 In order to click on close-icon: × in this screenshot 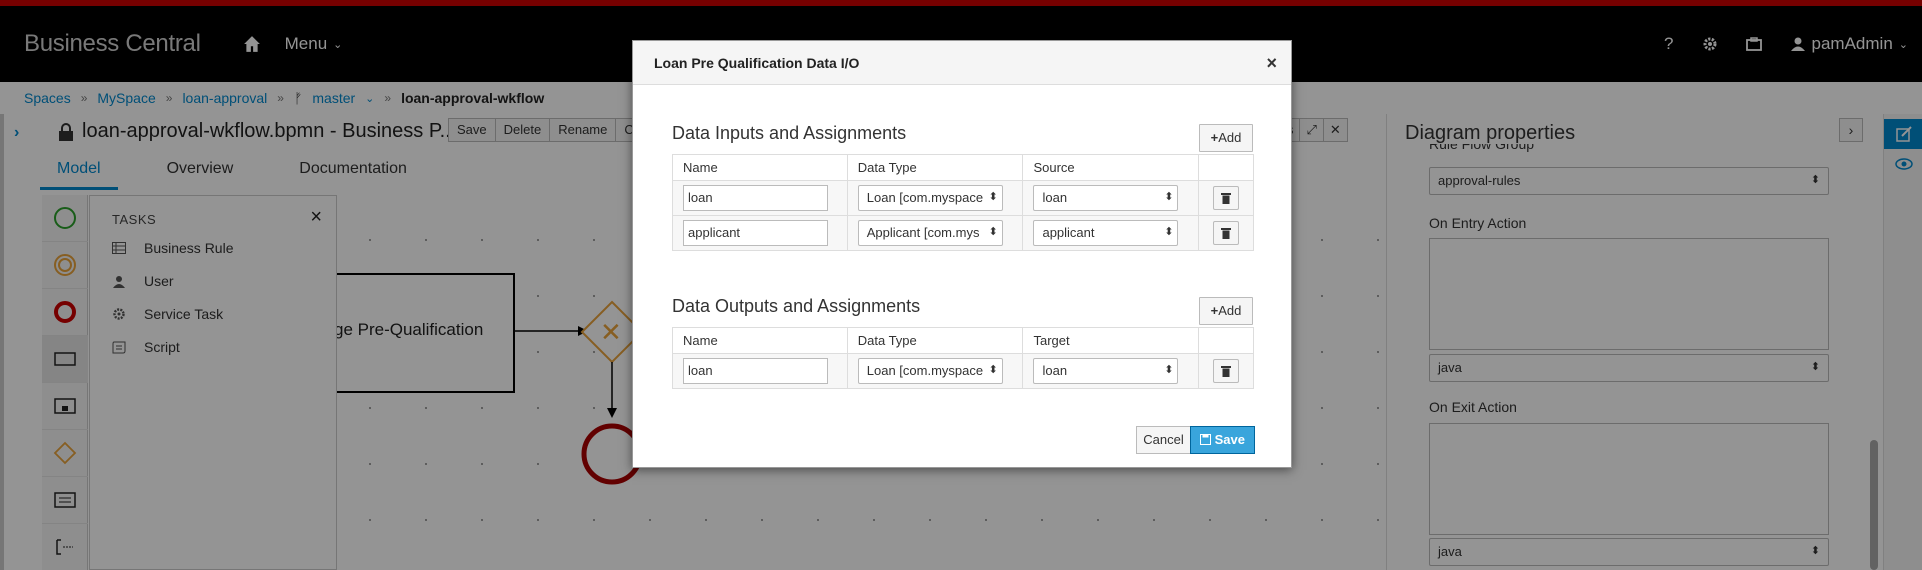, I will do `click(1271, 63)`.